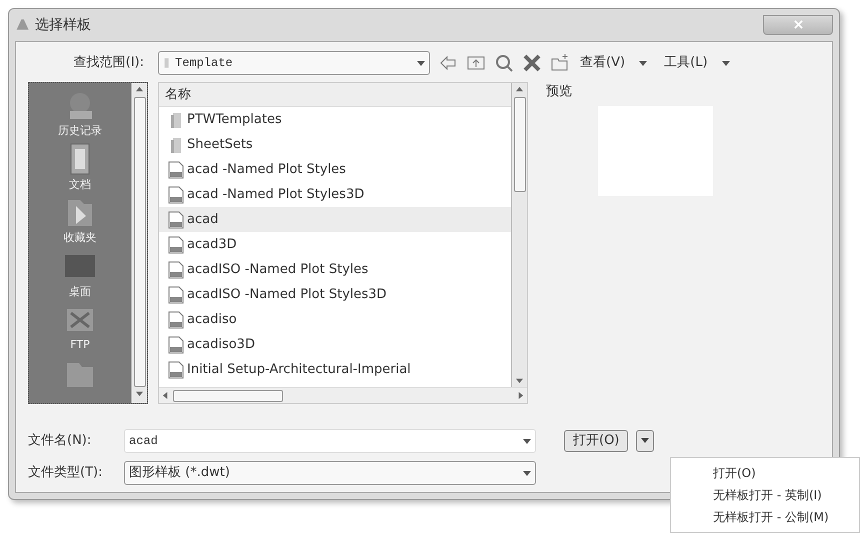 Image resolution: width=867 pixels, height=549 pixels. I want to click on file-row: acadiso, so click(335, 319).